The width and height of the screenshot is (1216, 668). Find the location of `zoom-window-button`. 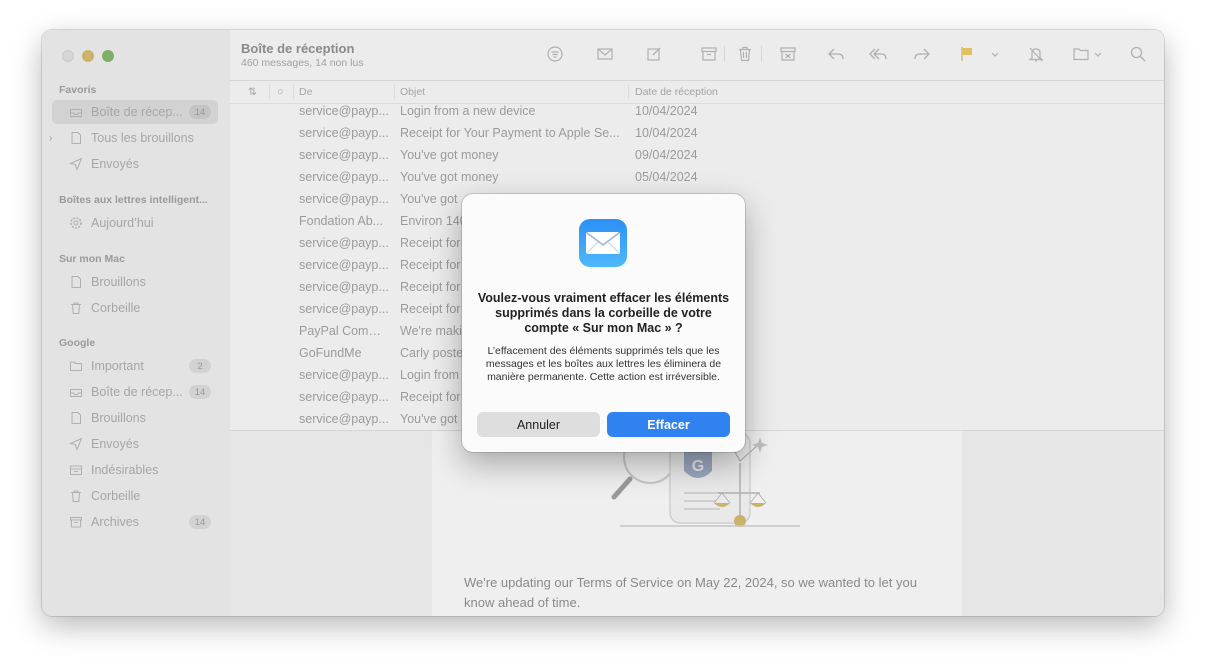

zoom-window-button is located at coordinates (108, 56).